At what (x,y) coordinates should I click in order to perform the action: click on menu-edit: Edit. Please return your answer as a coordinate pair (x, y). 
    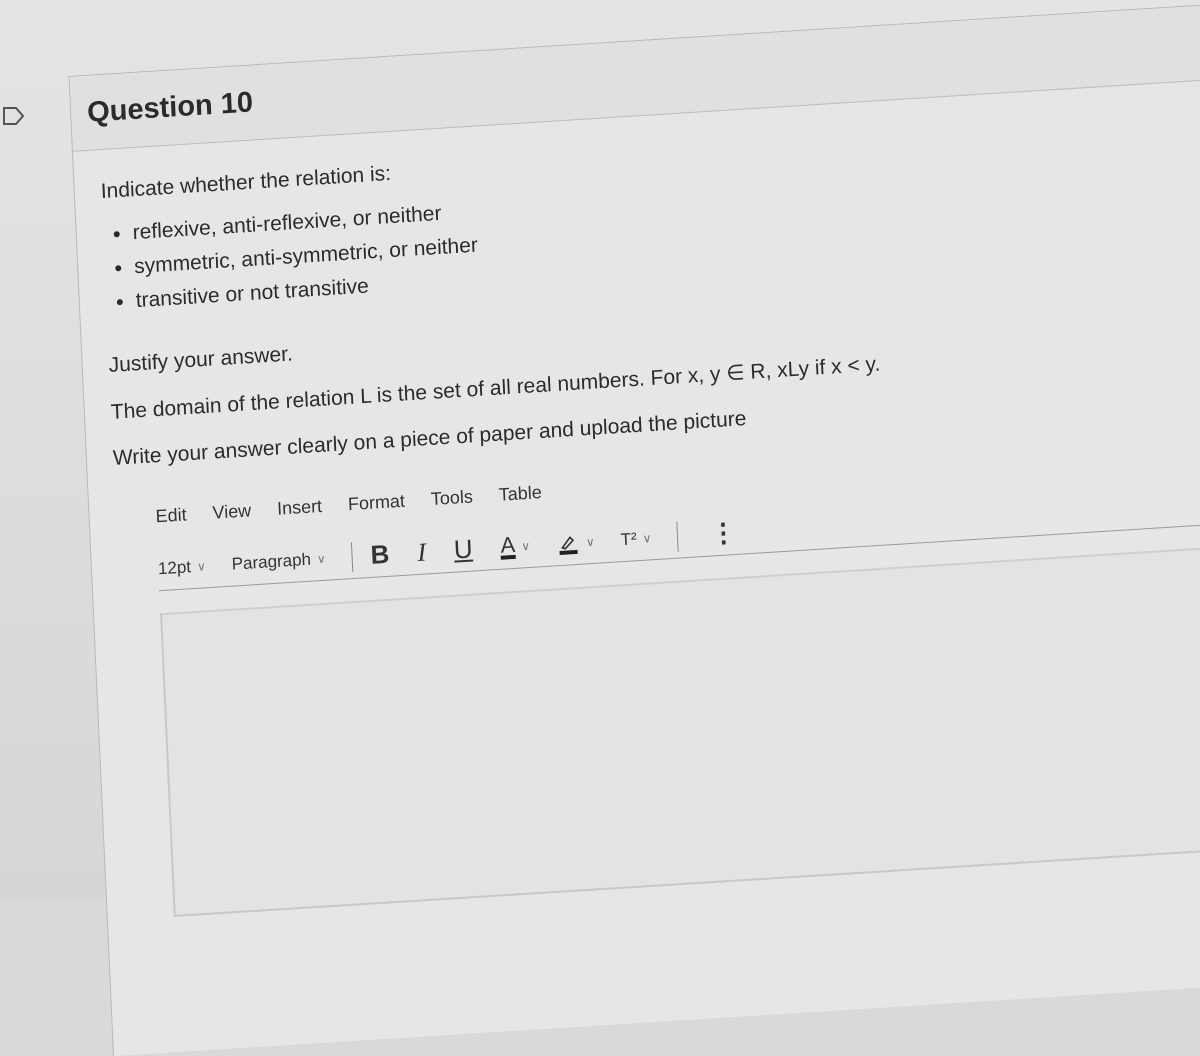
    Looking at the image, I should click on (171, 515).